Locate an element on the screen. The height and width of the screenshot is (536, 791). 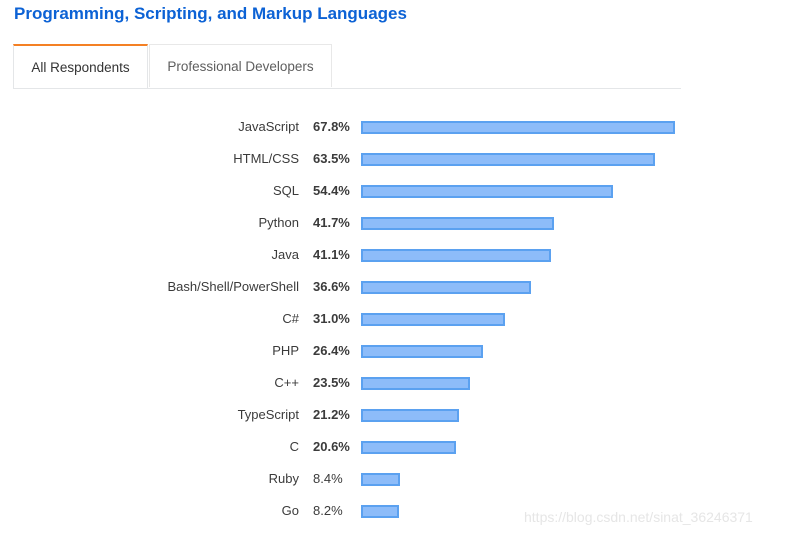
value-label: 36.6% is located at coordinates (331, 286).